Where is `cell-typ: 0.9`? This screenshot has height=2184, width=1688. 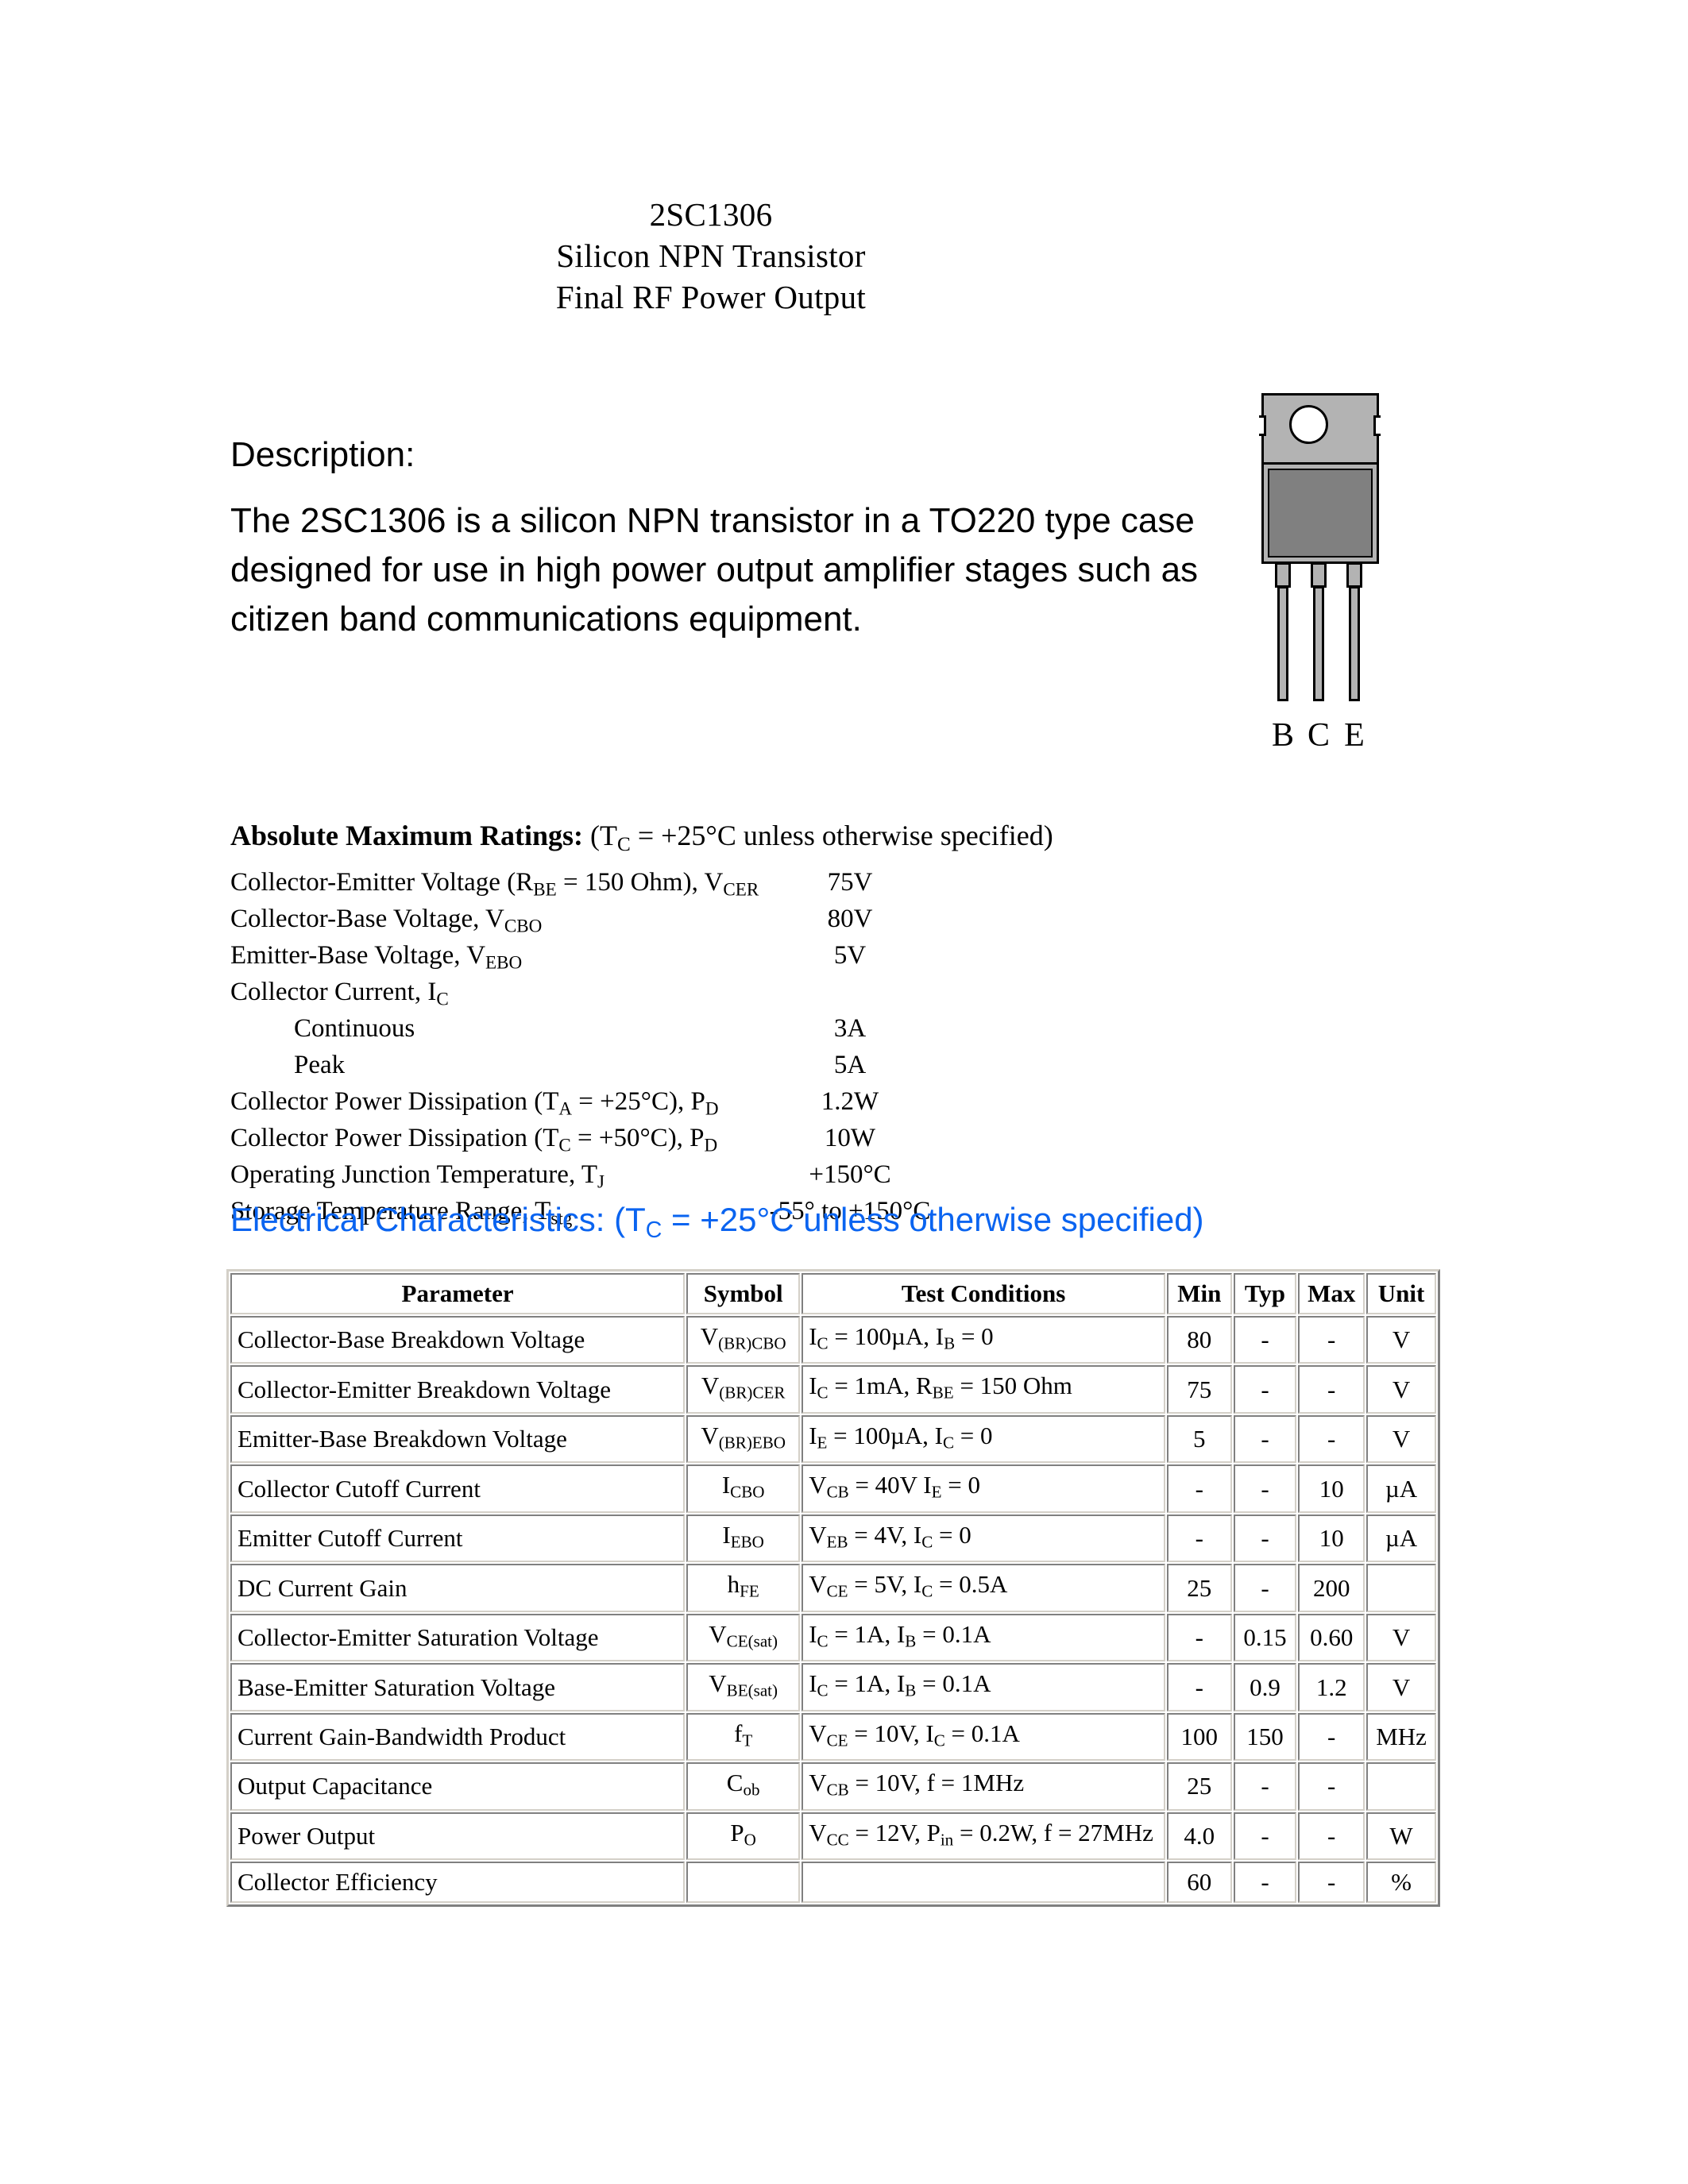
cell-typ: 0.9 is located at coordinates (1265, 1687).